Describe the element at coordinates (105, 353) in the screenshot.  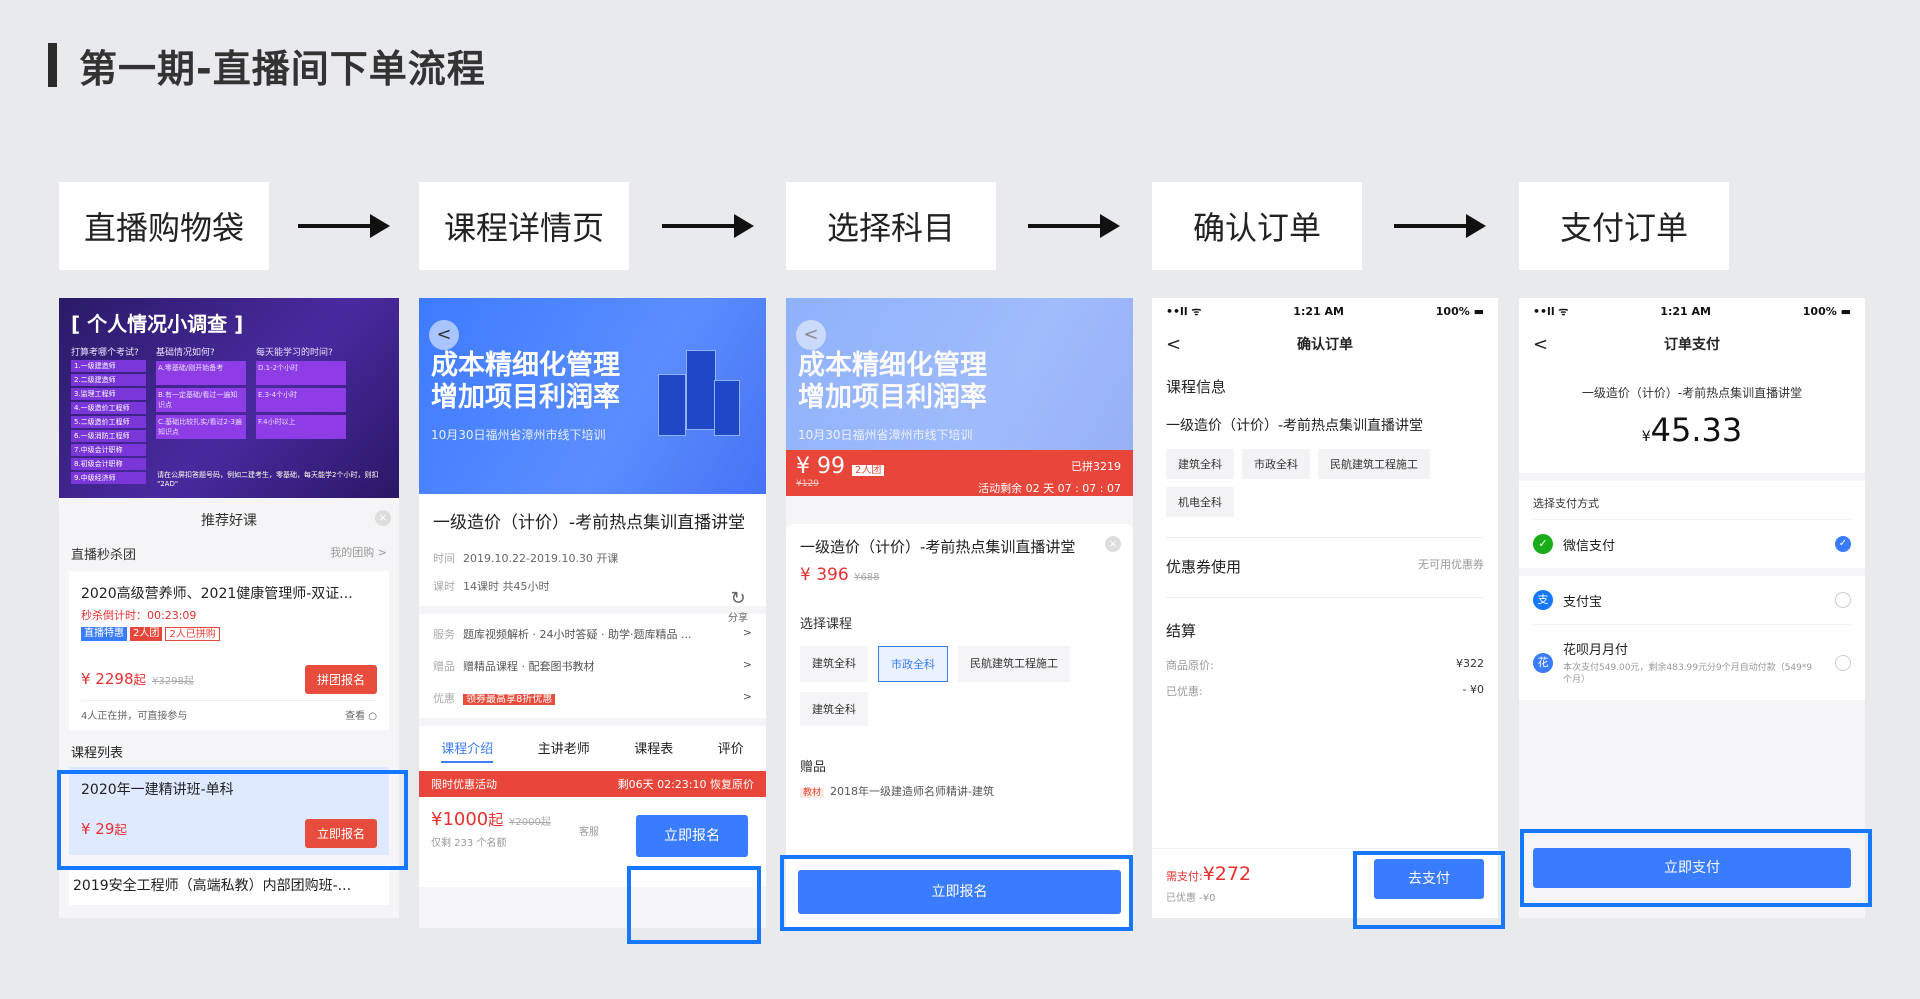
I see `q1-label: 打算考哪个考试?` at that location.